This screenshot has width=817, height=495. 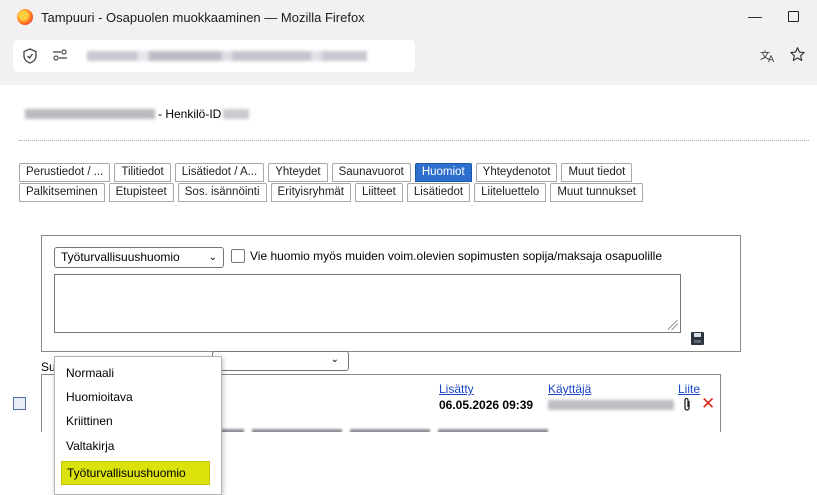 What do you see at coordinates (60, 55) in the screenshot?
I see `permissions-icon` at bounding box center [60, 55].